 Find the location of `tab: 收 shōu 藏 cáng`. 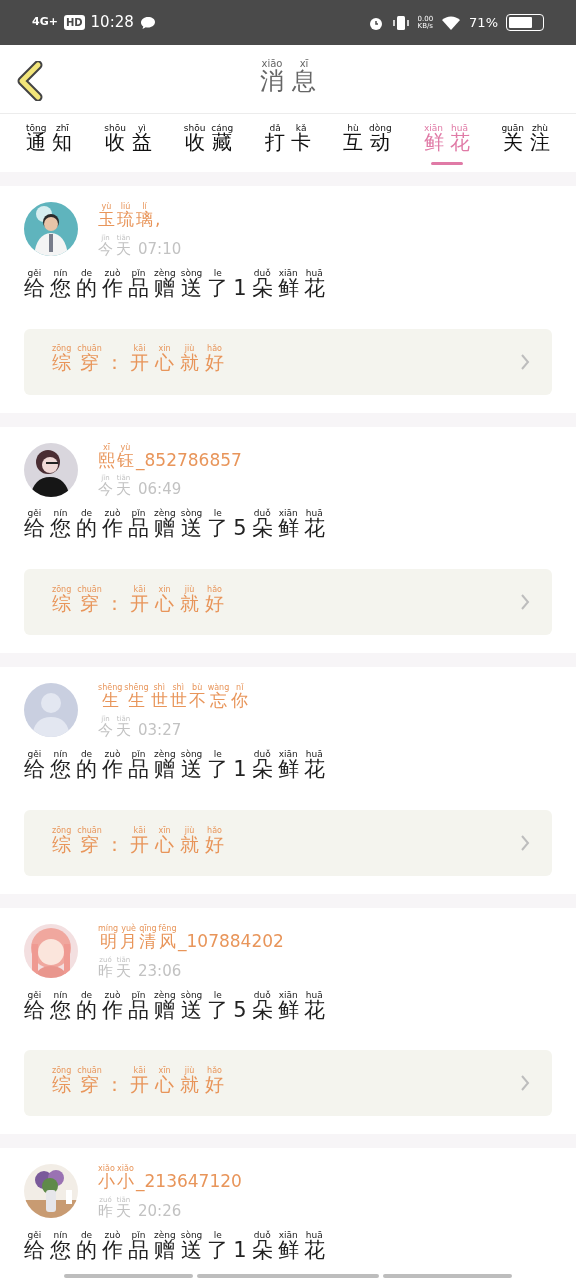

tab: 收 shōu 藏 cáng is located at coordinates (208, 143).